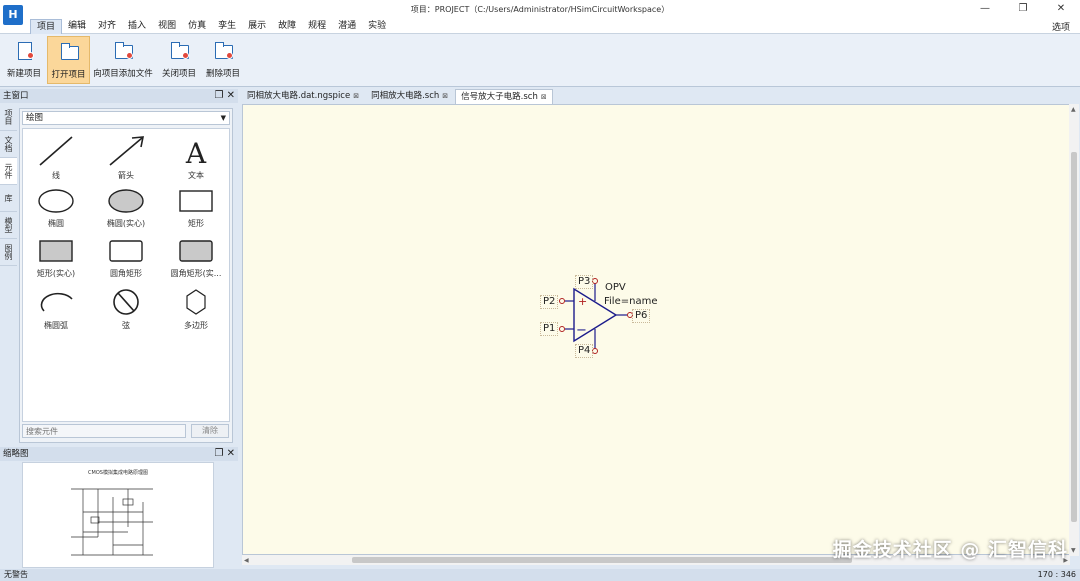  What do you see at coordinates (126, 302) in the screenshot?
I see `chord-icon` at bounding box center [126, 302].